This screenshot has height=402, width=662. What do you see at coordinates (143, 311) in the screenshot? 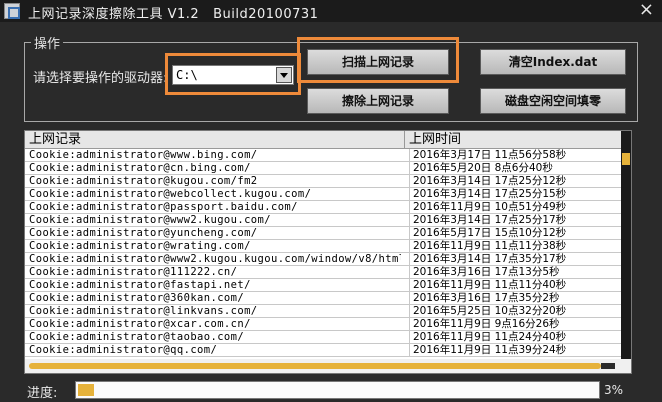
I see `record-site-cell: Cookie:administrator@linkvans.com/` at bounding box center [143, 311].